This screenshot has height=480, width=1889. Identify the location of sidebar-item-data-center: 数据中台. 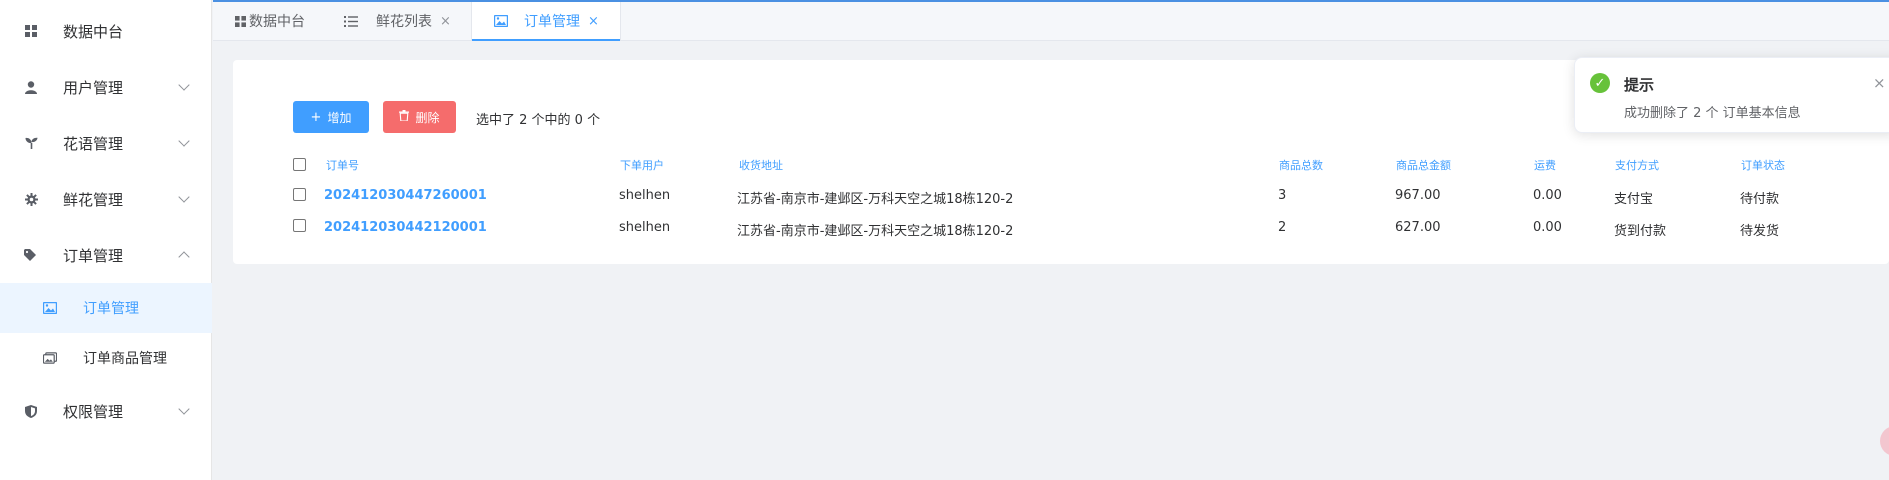
(106, 31).